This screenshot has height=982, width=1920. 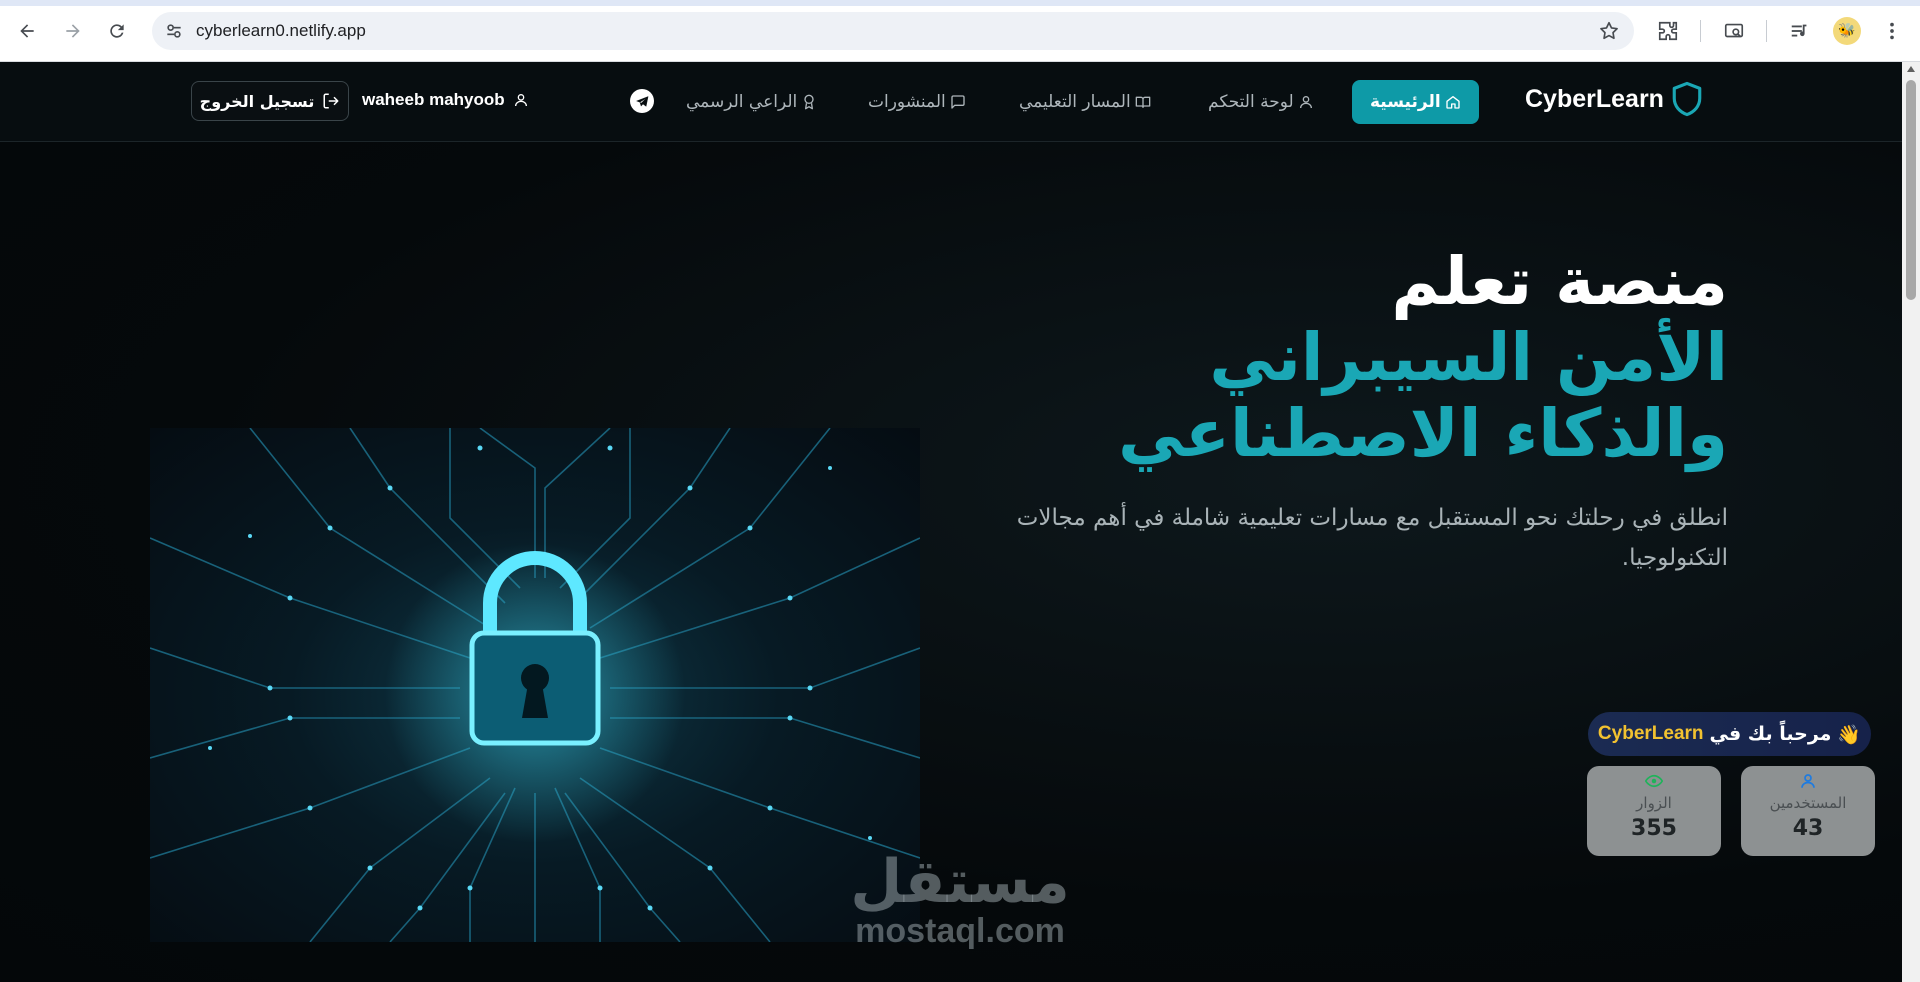 I want to click on hero-title: منصة تعلم, so click(x=1559, y=281).